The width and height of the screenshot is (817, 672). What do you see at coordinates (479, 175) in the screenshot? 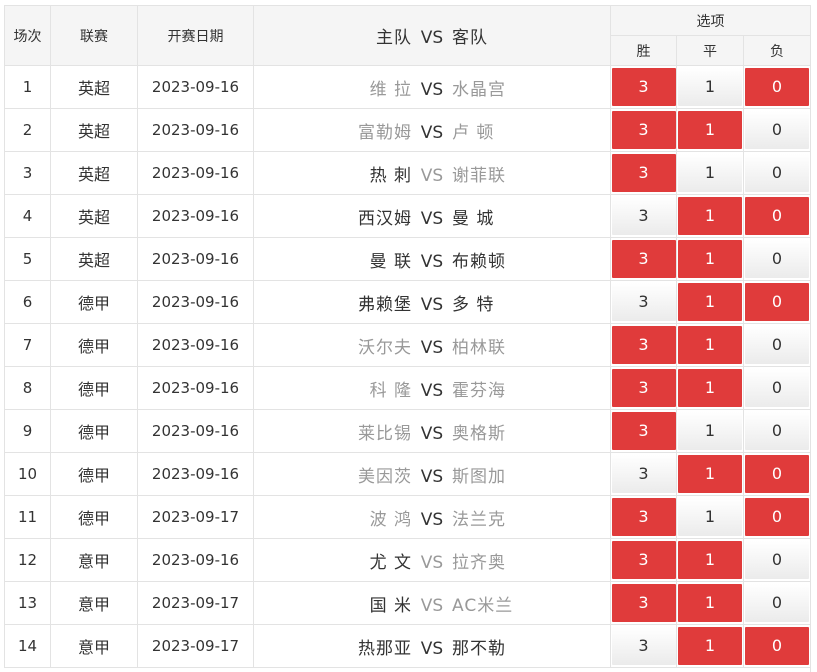
I see `away-team: 谢菲联` at bounding box center [479, 175].